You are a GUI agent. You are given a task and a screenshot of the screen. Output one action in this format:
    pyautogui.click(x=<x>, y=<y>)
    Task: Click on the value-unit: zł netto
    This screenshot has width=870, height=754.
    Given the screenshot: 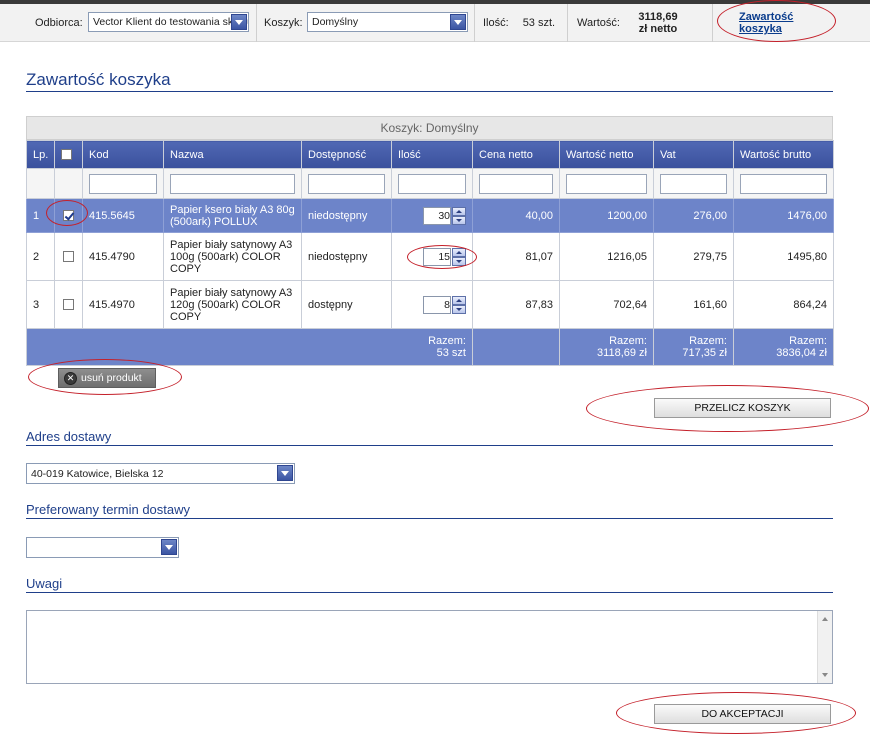 What is the action you would take?
    pyautogui.click(x=658, y=29)
    